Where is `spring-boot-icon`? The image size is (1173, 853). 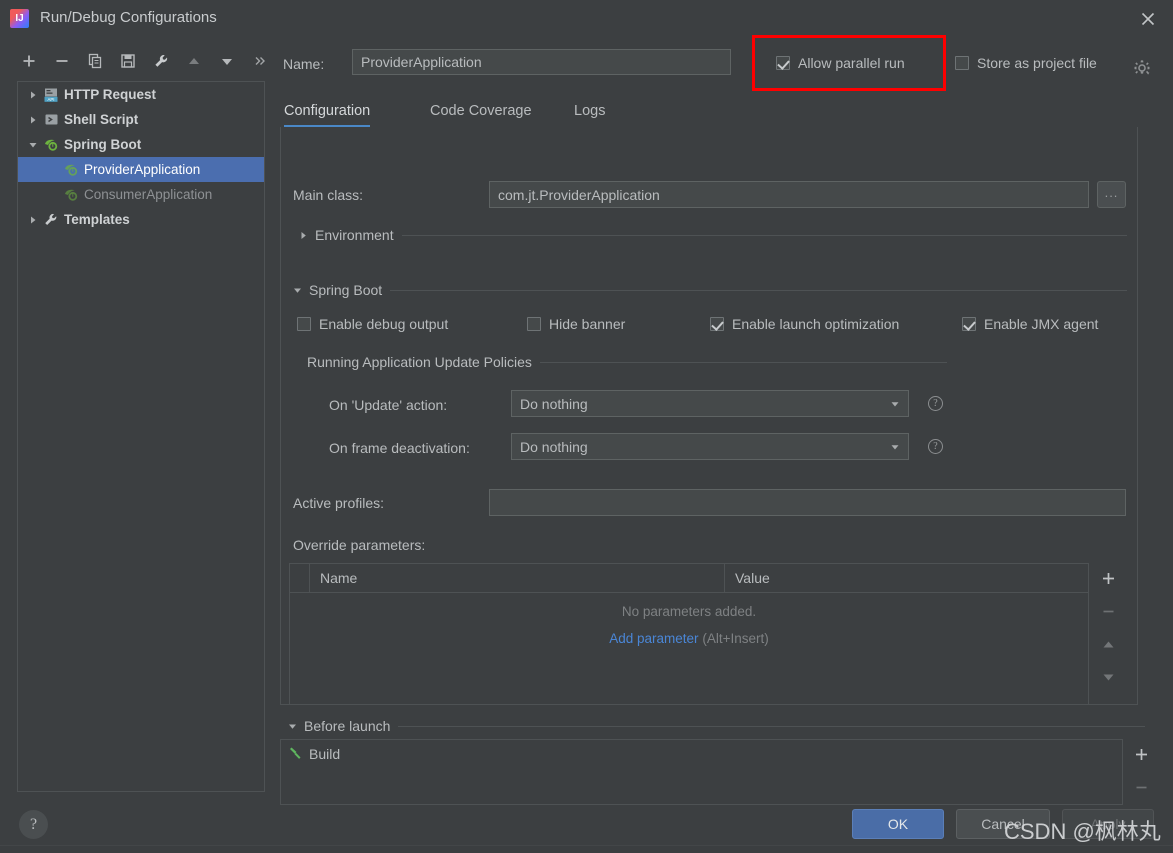 spring-boot-icon is located at coordinates (51, 144).